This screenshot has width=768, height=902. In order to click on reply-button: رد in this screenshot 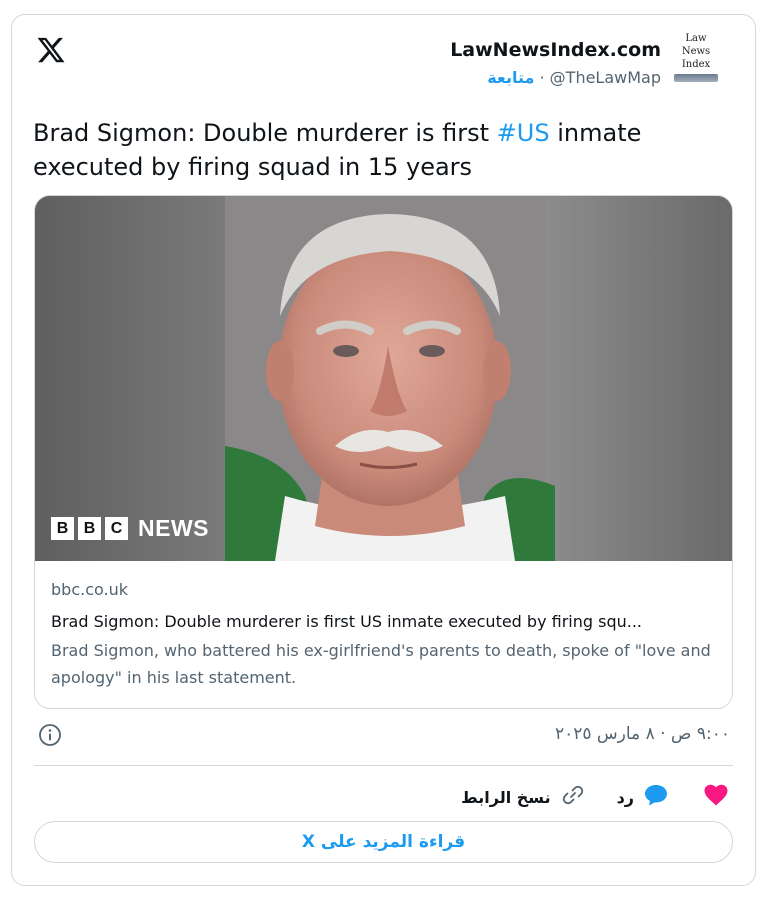, I will do `click(642, 797)`.